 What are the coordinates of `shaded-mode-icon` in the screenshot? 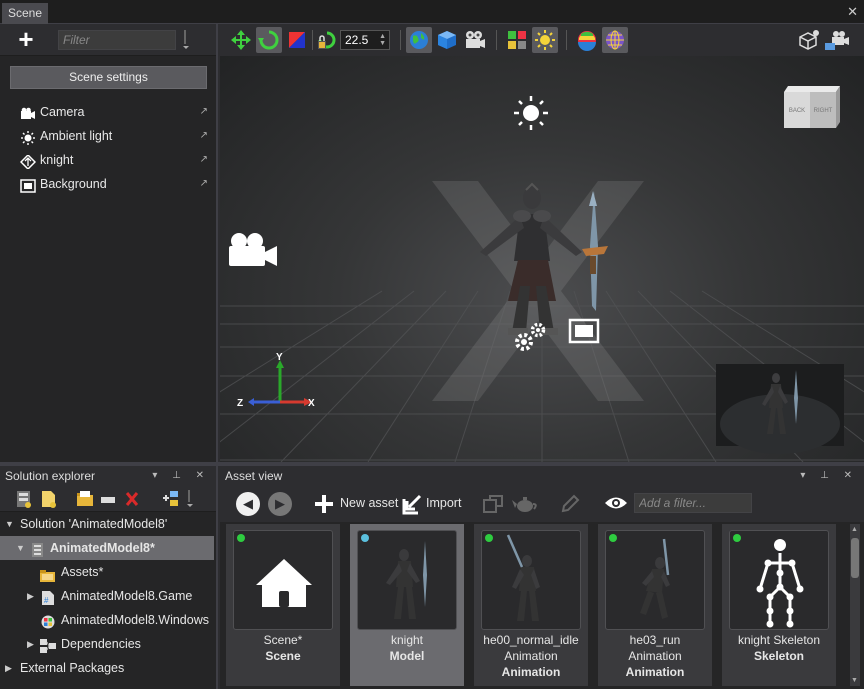 It's located at (587, 40).